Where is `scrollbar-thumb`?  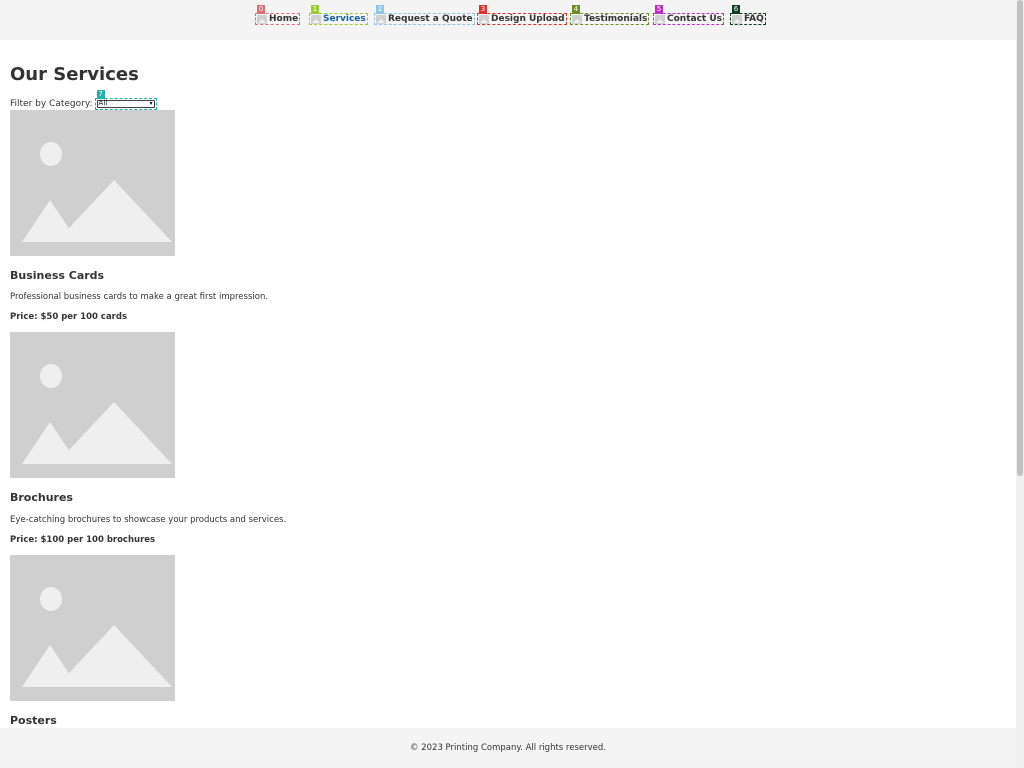 scrollbar-thumb is located at coordinates (1020, 238).